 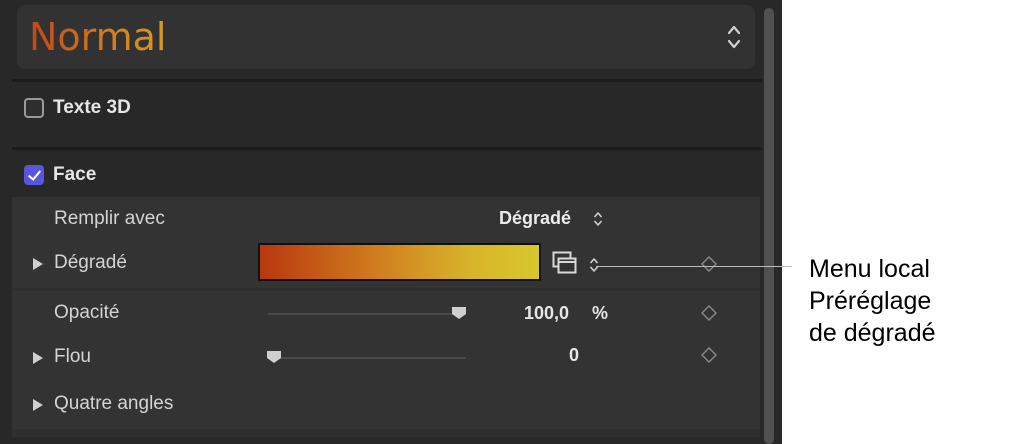 I want to click on callout-leader-line, so click(x=694, y=266).